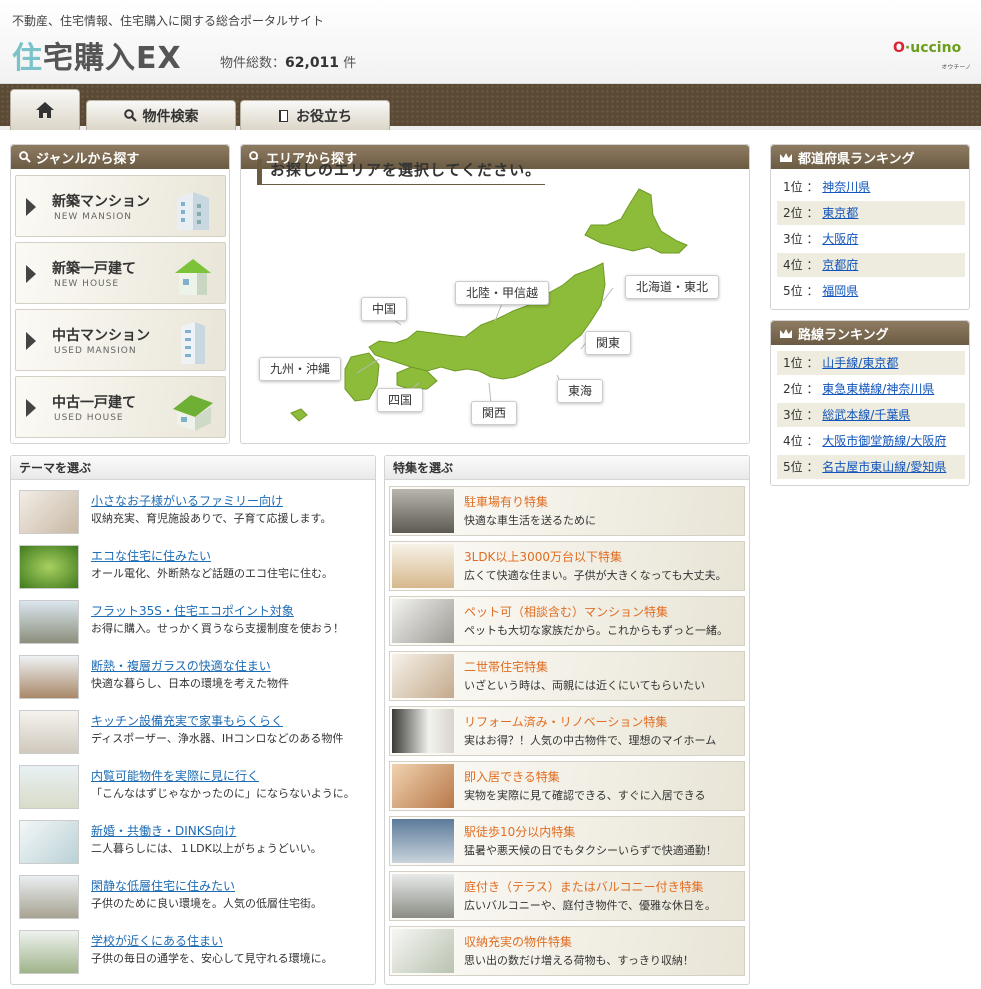 The image size is (981, 989). I want to click on feature-link: リフォーム済み・リノベーション特集, so click(565, 721).